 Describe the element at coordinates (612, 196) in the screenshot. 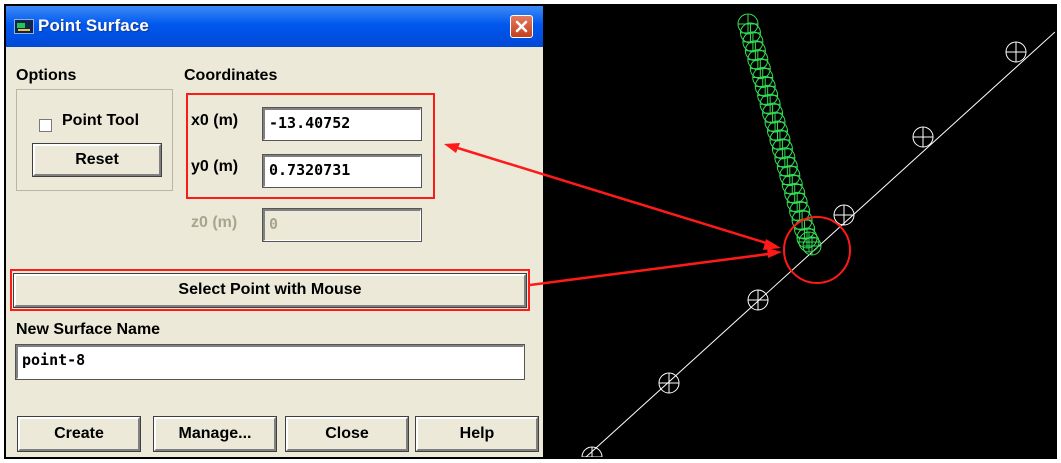

I see `arrow-from-coordinates` at that location.